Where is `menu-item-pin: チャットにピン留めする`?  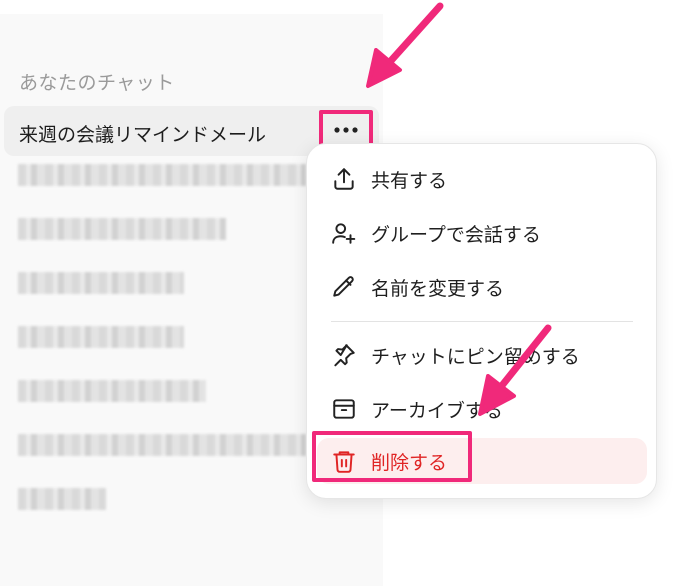 menu-item-pin: チャットにピン留めする is located at coordinates (482, 355).